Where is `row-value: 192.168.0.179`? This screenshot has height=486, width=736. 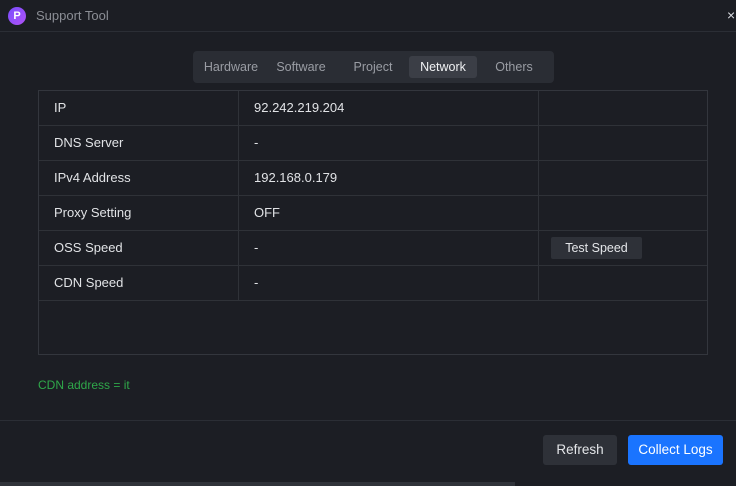 row-value: 192.168.0.179 is located at coordinates (296, 177).